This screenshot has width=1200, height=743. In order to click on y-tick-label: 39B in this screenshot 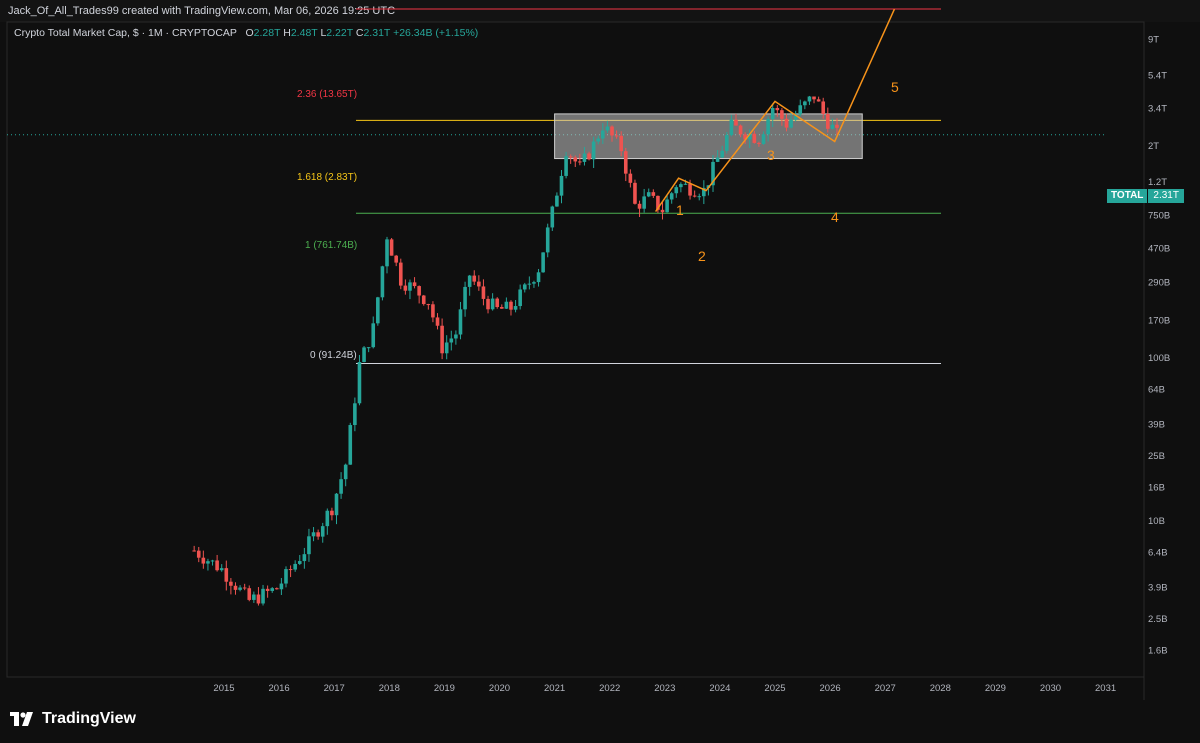, I will do `click(1156, 425)`.